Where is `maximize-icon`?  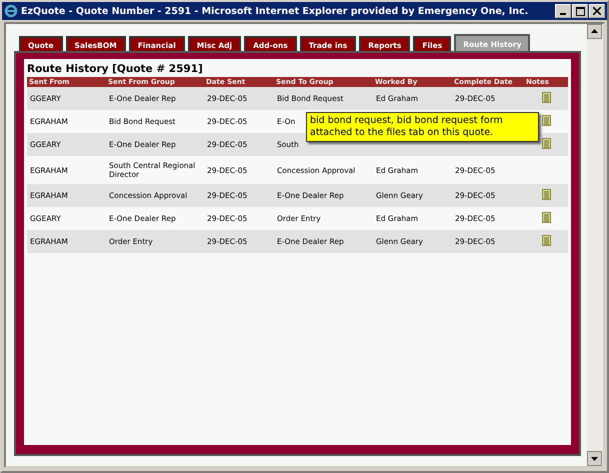 maximize-icon is located at coordinates (580, 11).